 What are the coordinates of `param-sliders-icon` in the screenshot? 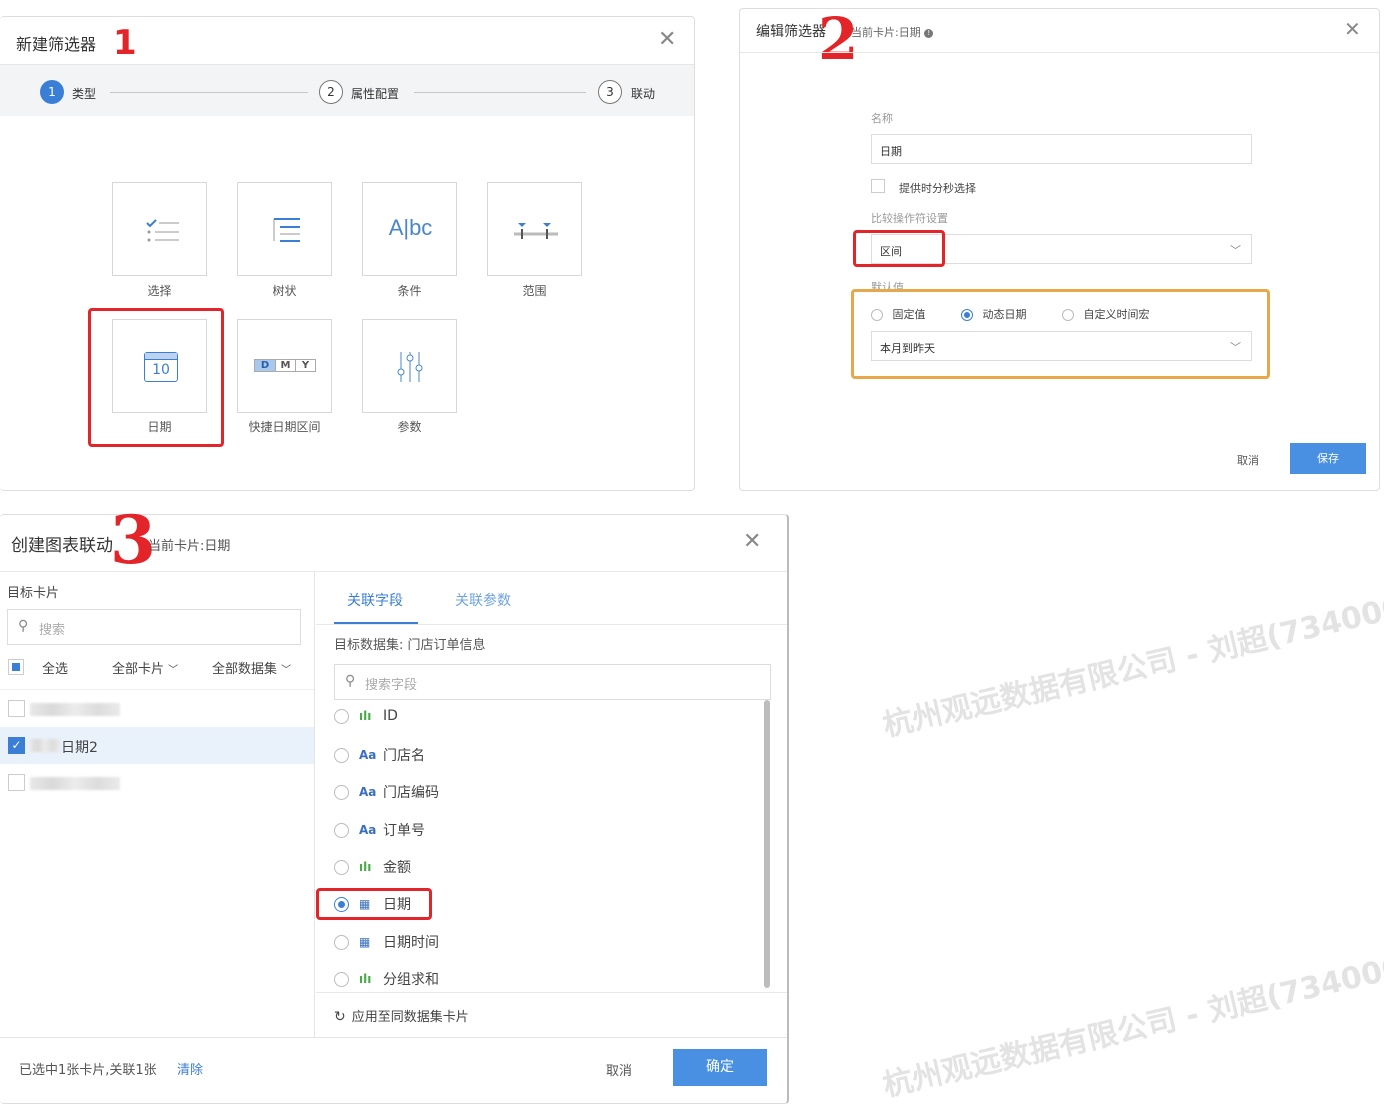 It's located at (410, 367).